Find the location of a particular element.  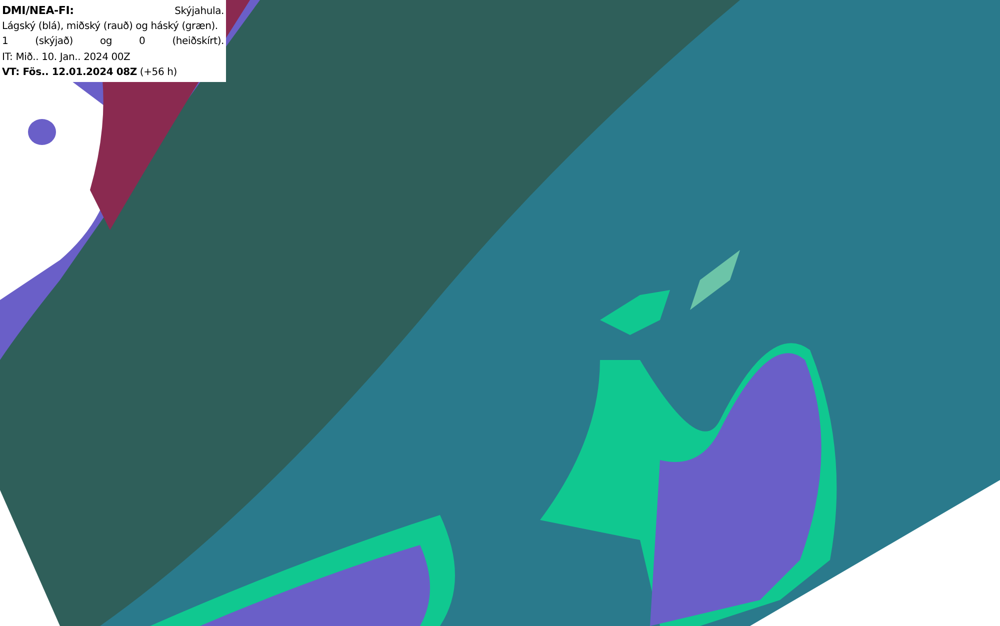

legend-text: VT: Fös.. 12.01.2024 08Z (+56 h) is located at coordinates (90, 73).